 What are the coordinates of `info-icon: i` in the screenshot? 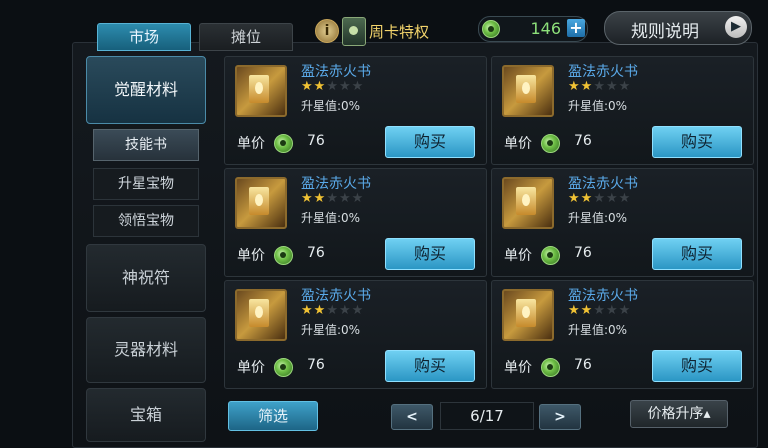 It's located at (327, 31).